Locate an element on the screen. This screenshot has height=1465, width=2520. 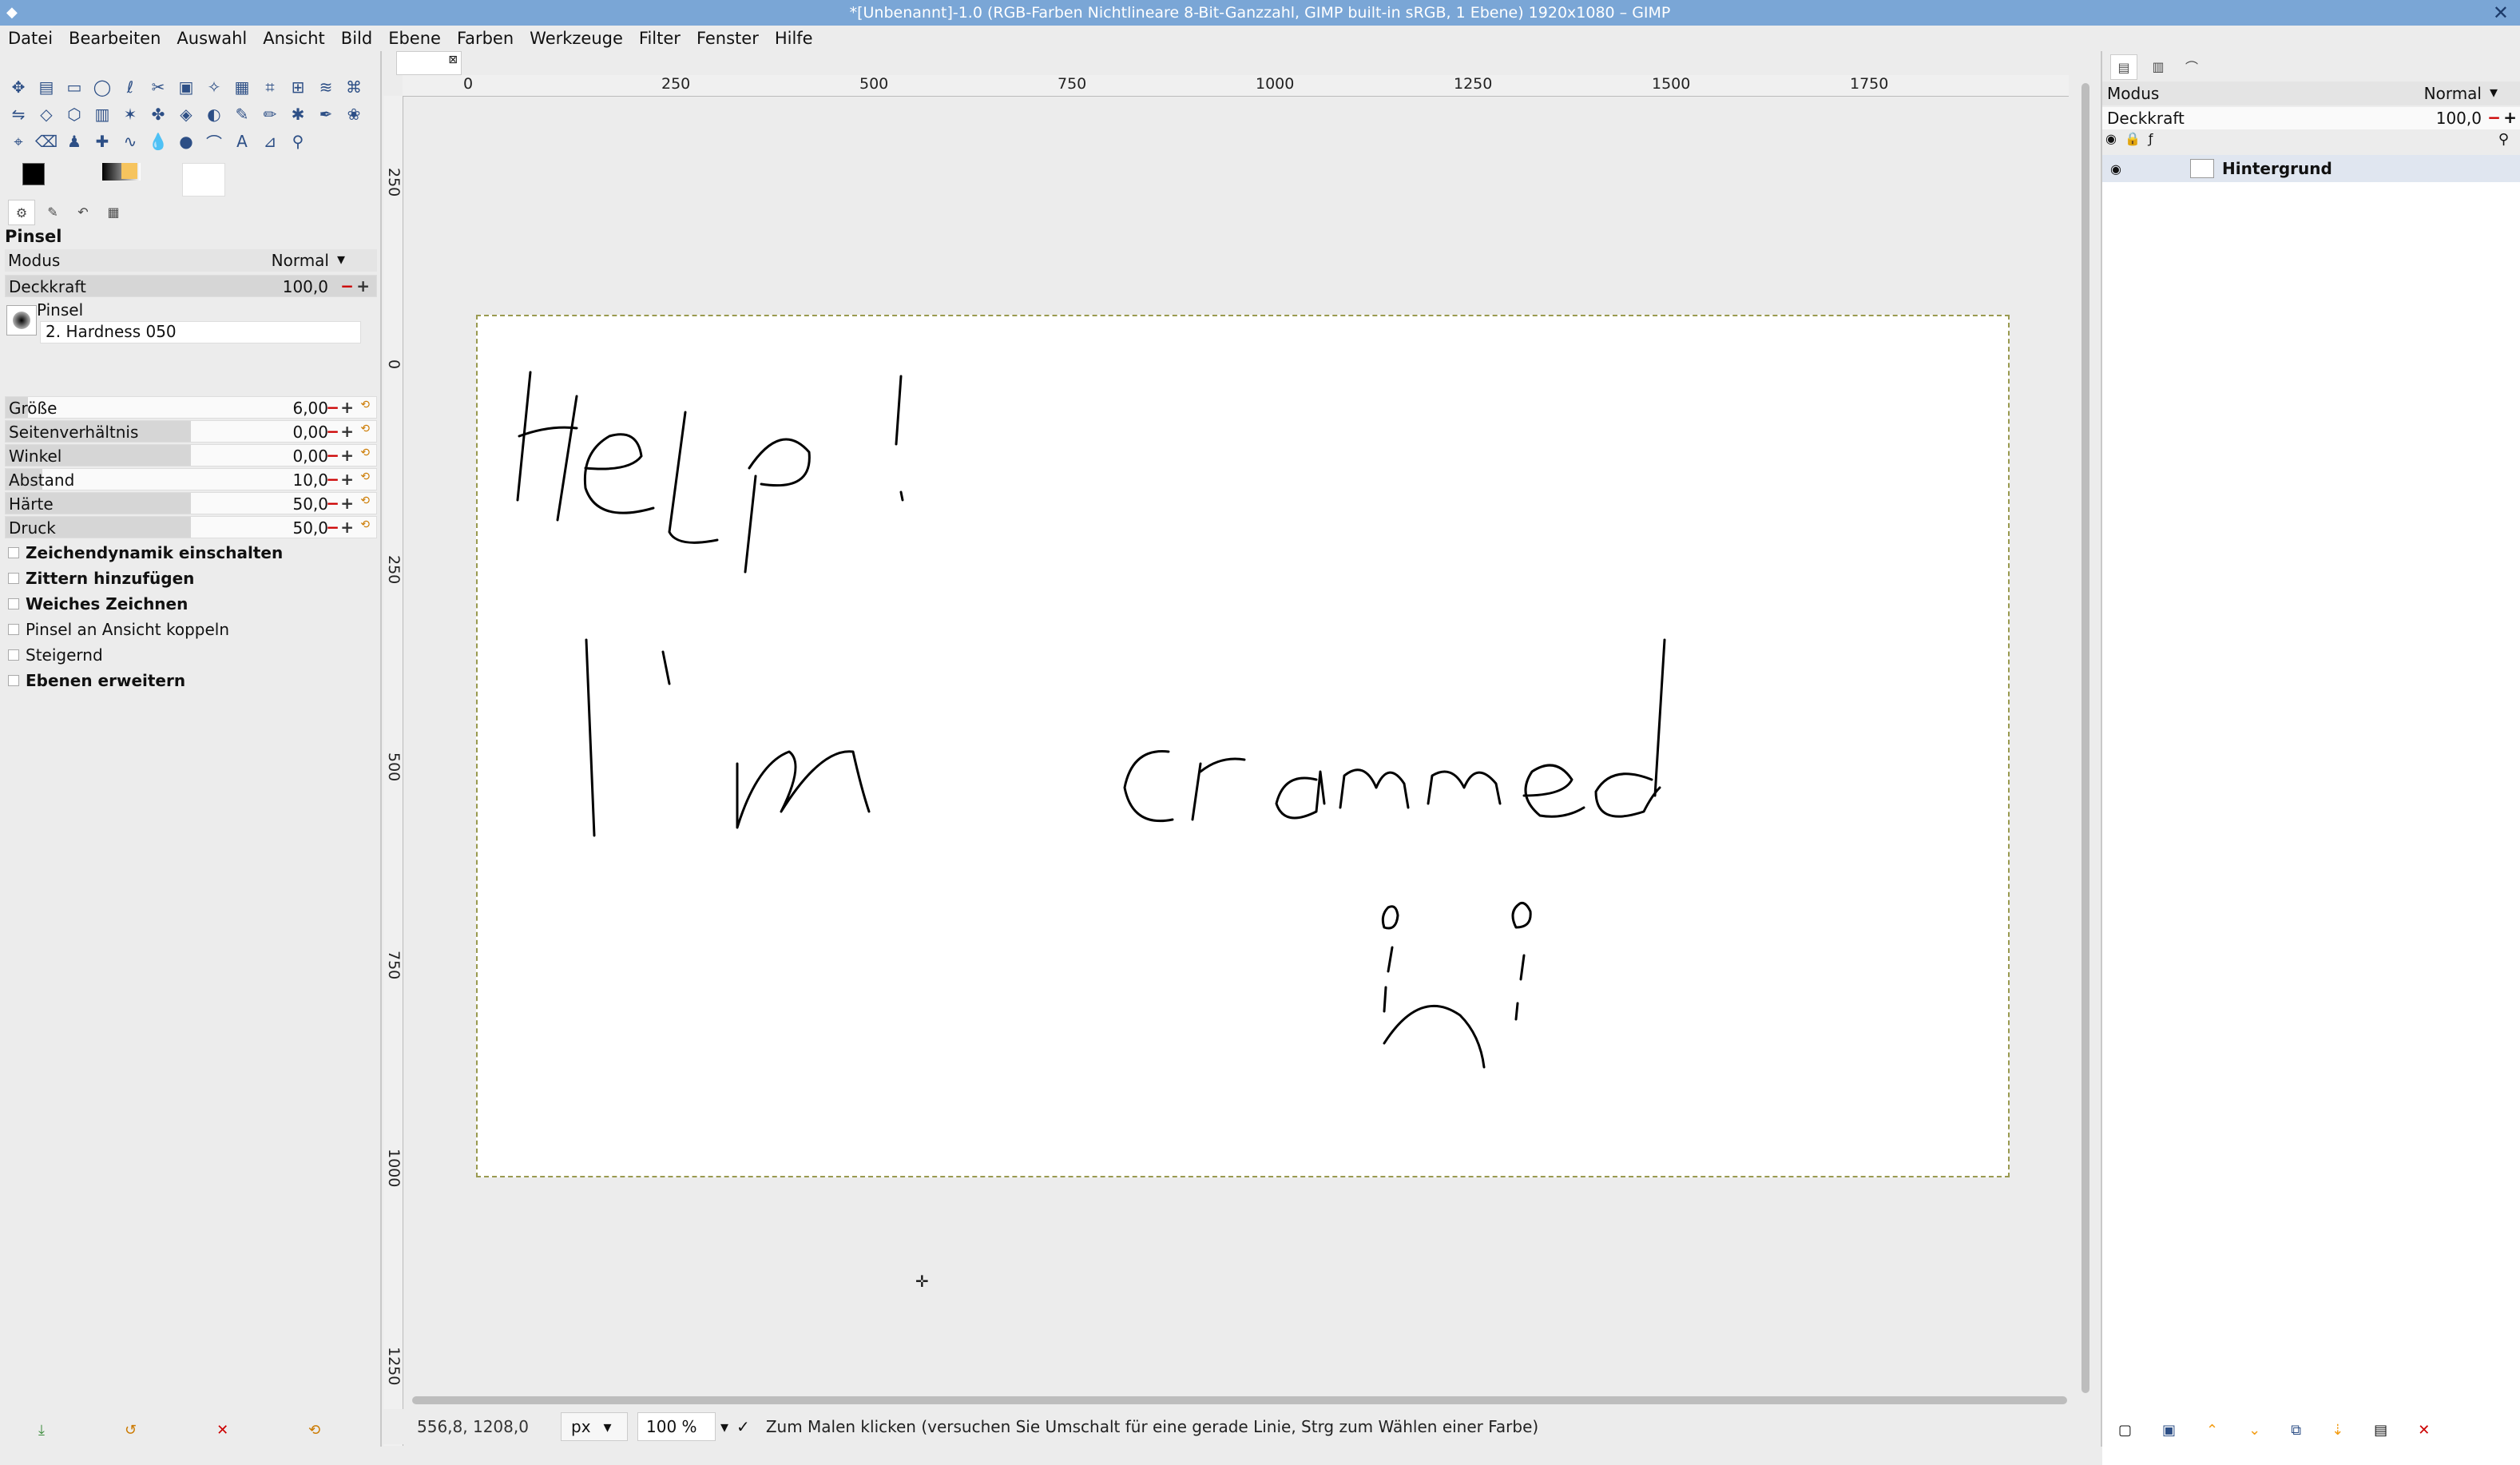
duplicate-layer-icon: ⧉ is located at coordinates (2296, 1431).